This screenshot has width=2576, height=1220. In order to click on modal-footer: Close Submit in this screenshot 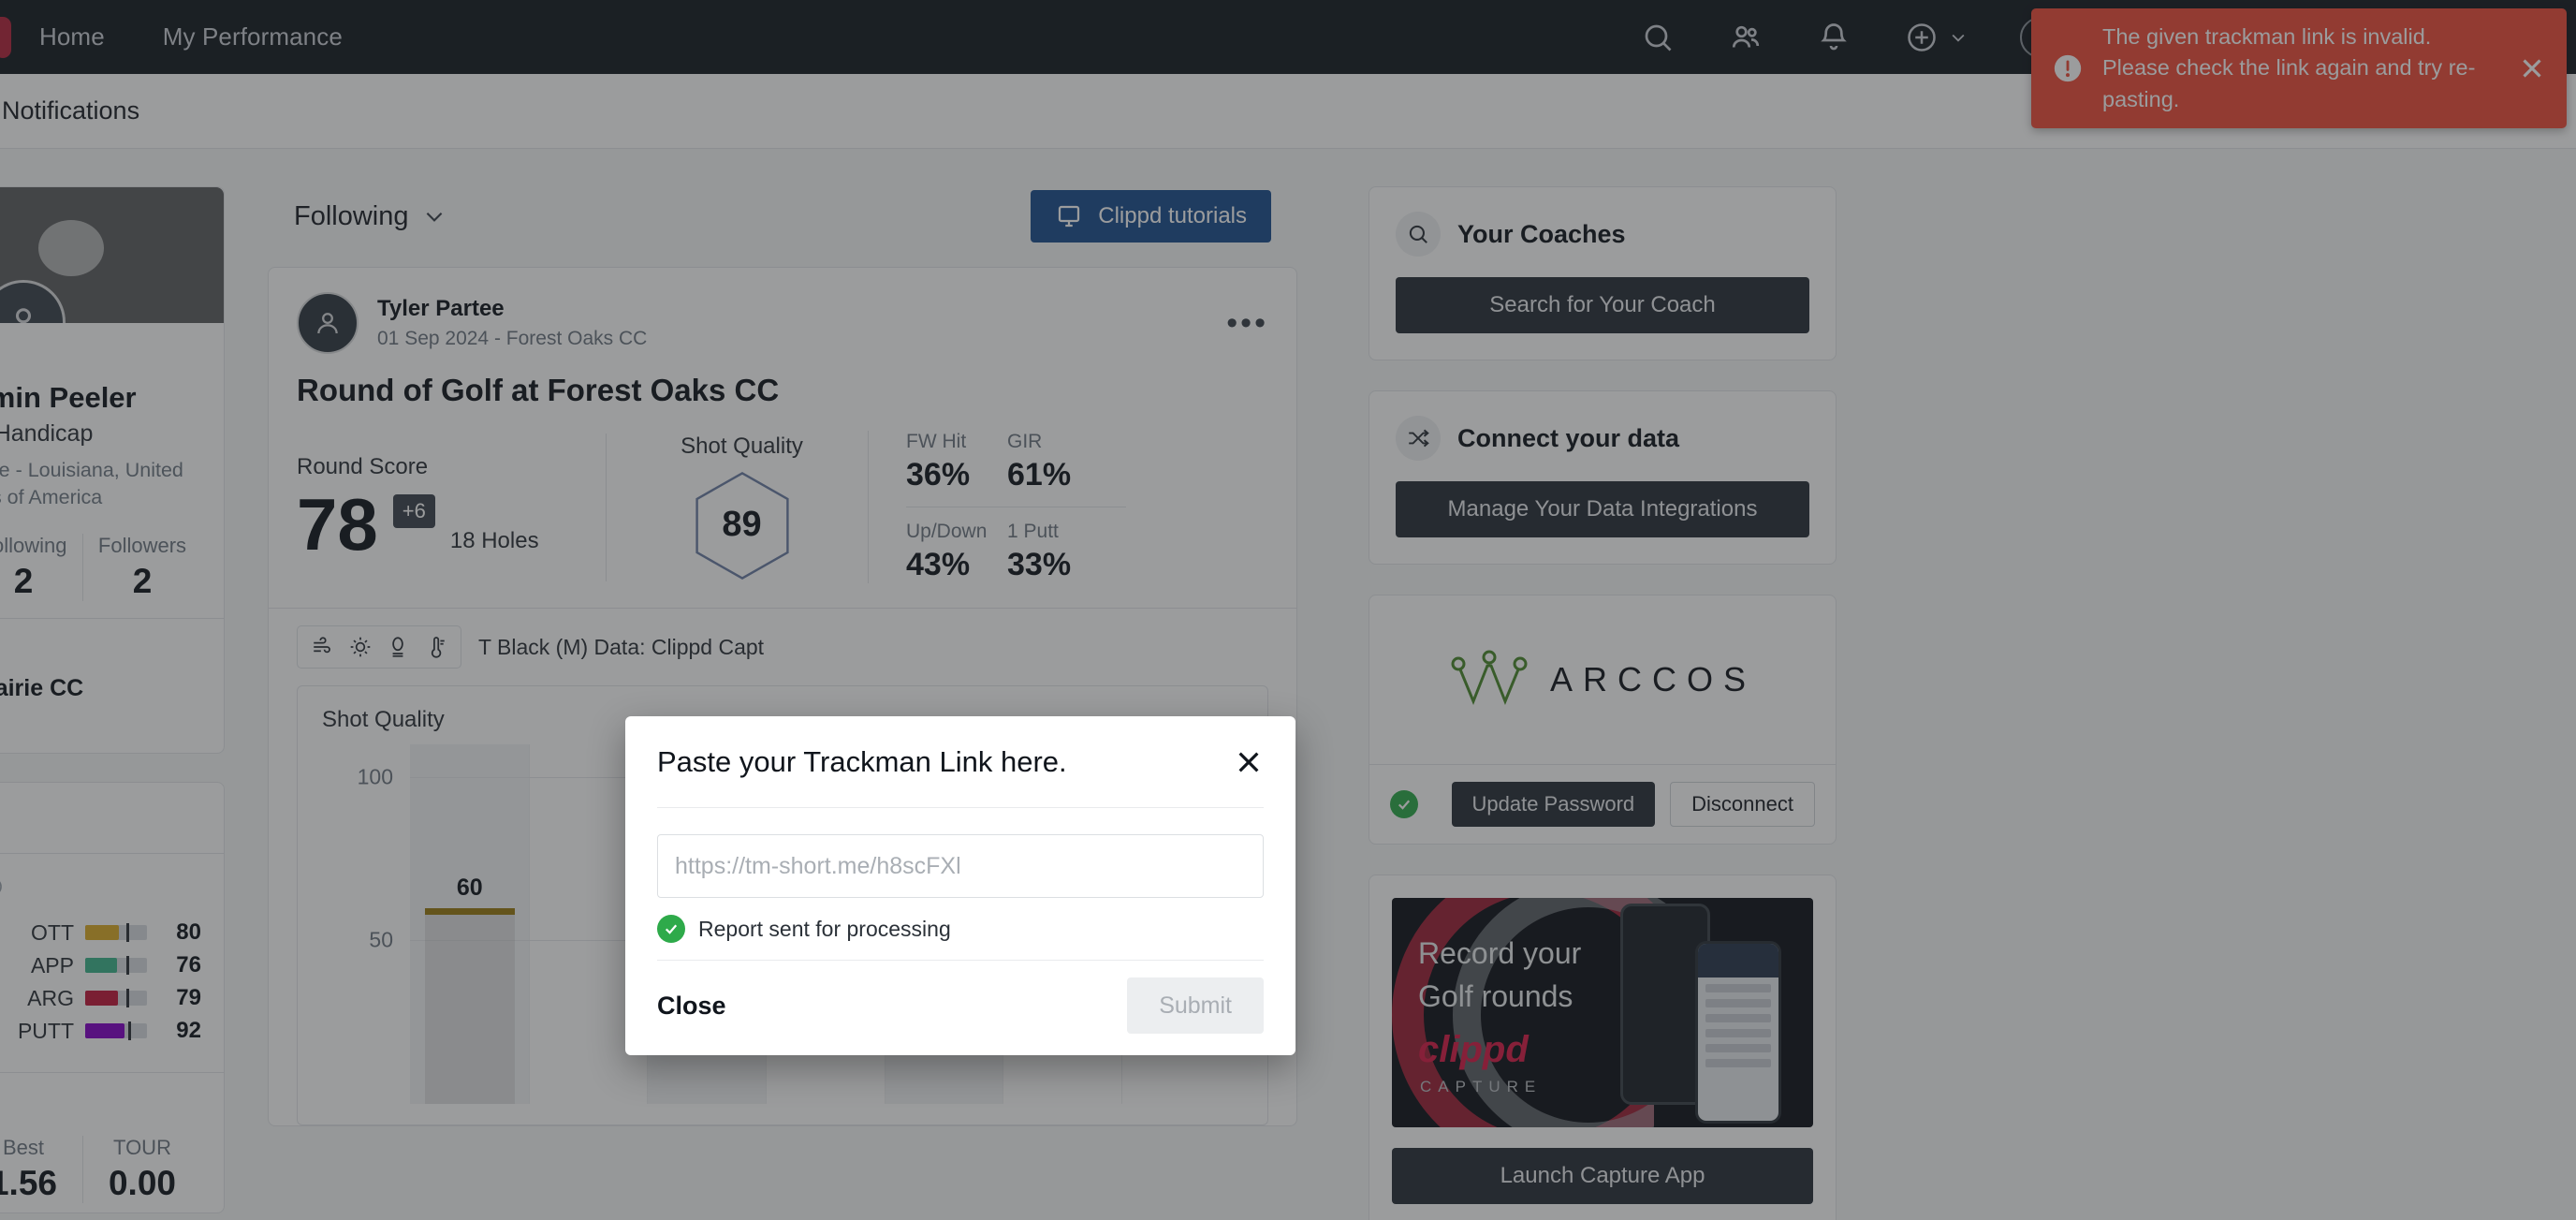, I will do `click(961, 1006)`.